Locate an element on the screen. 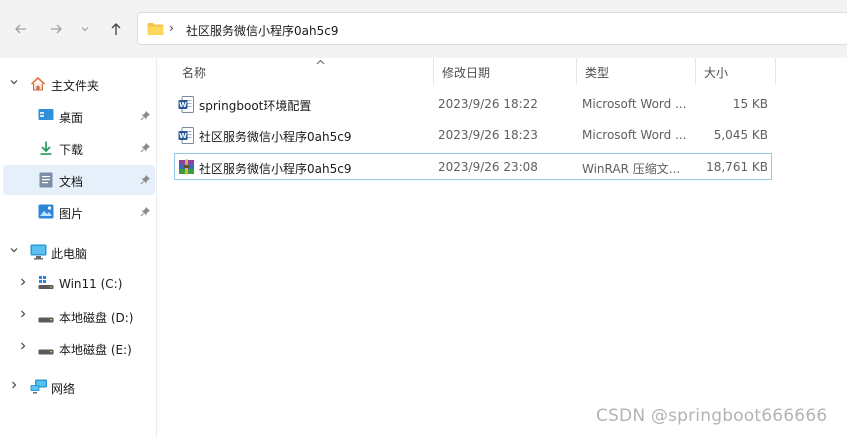 Image resolution: width=847 pixels, height=438 pixels. download-icon is located at coordinates (46, 149).